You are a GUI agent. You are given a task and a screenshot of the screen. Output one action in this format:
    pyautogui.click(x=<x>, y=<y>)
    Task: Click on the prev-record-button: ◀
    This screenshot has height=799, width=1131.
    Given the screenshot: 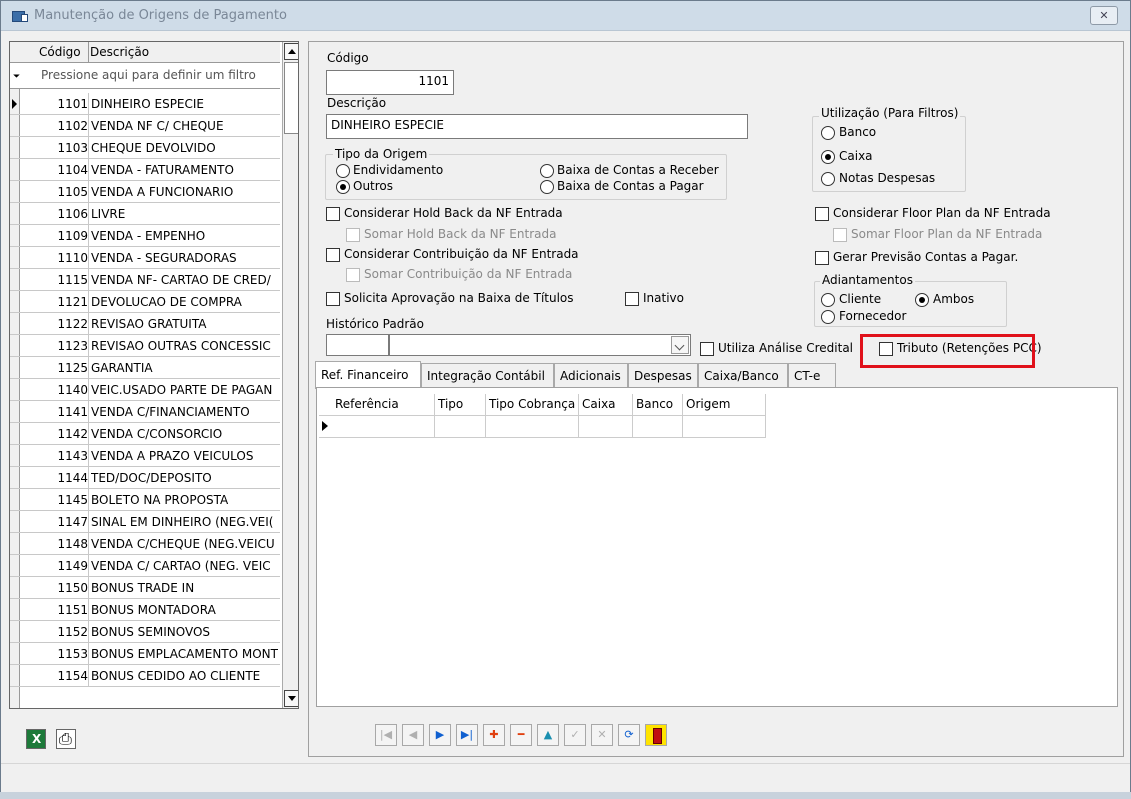 What is the action you would take?
    pyautogui.click(x=413, y=735)
    